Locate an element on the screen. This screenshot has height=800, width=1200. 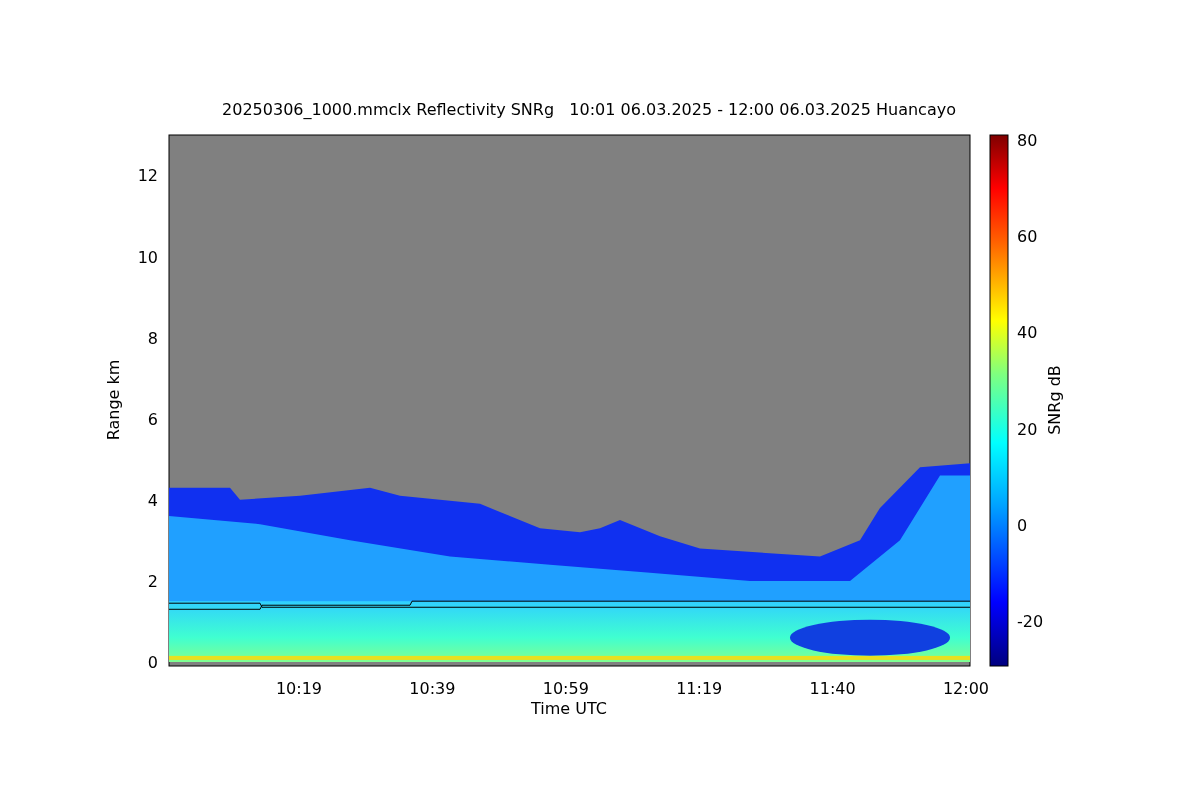
y-tick-label: 10 is located at coordinates (147, 257).